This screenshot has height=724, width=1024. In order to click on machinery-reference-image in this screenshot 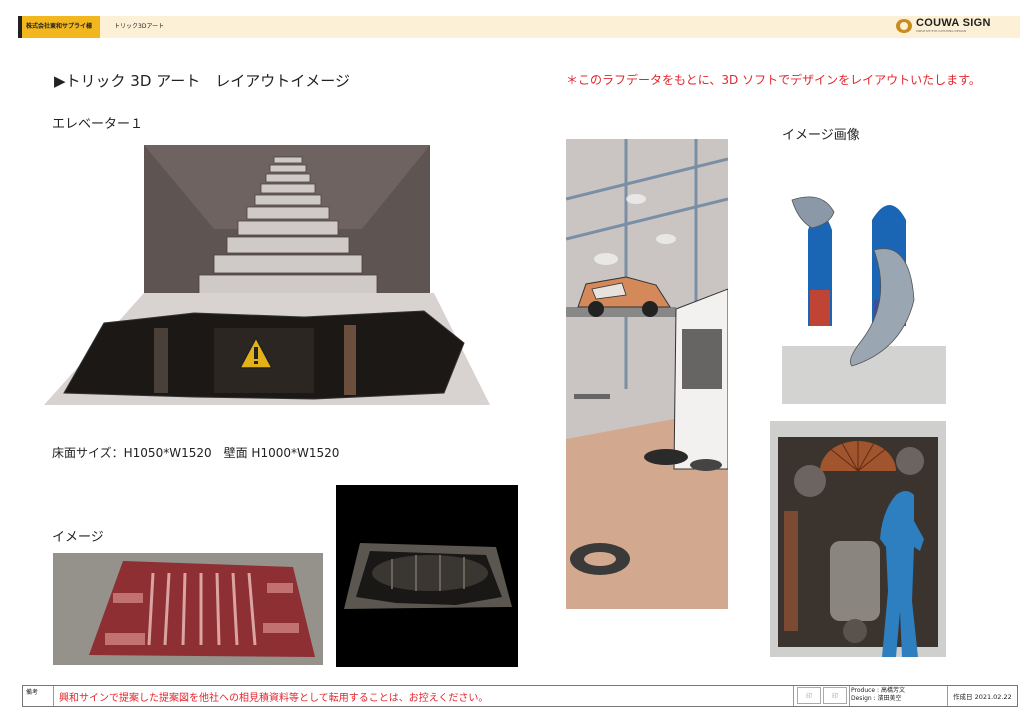, I will do `click(858, 539)`.